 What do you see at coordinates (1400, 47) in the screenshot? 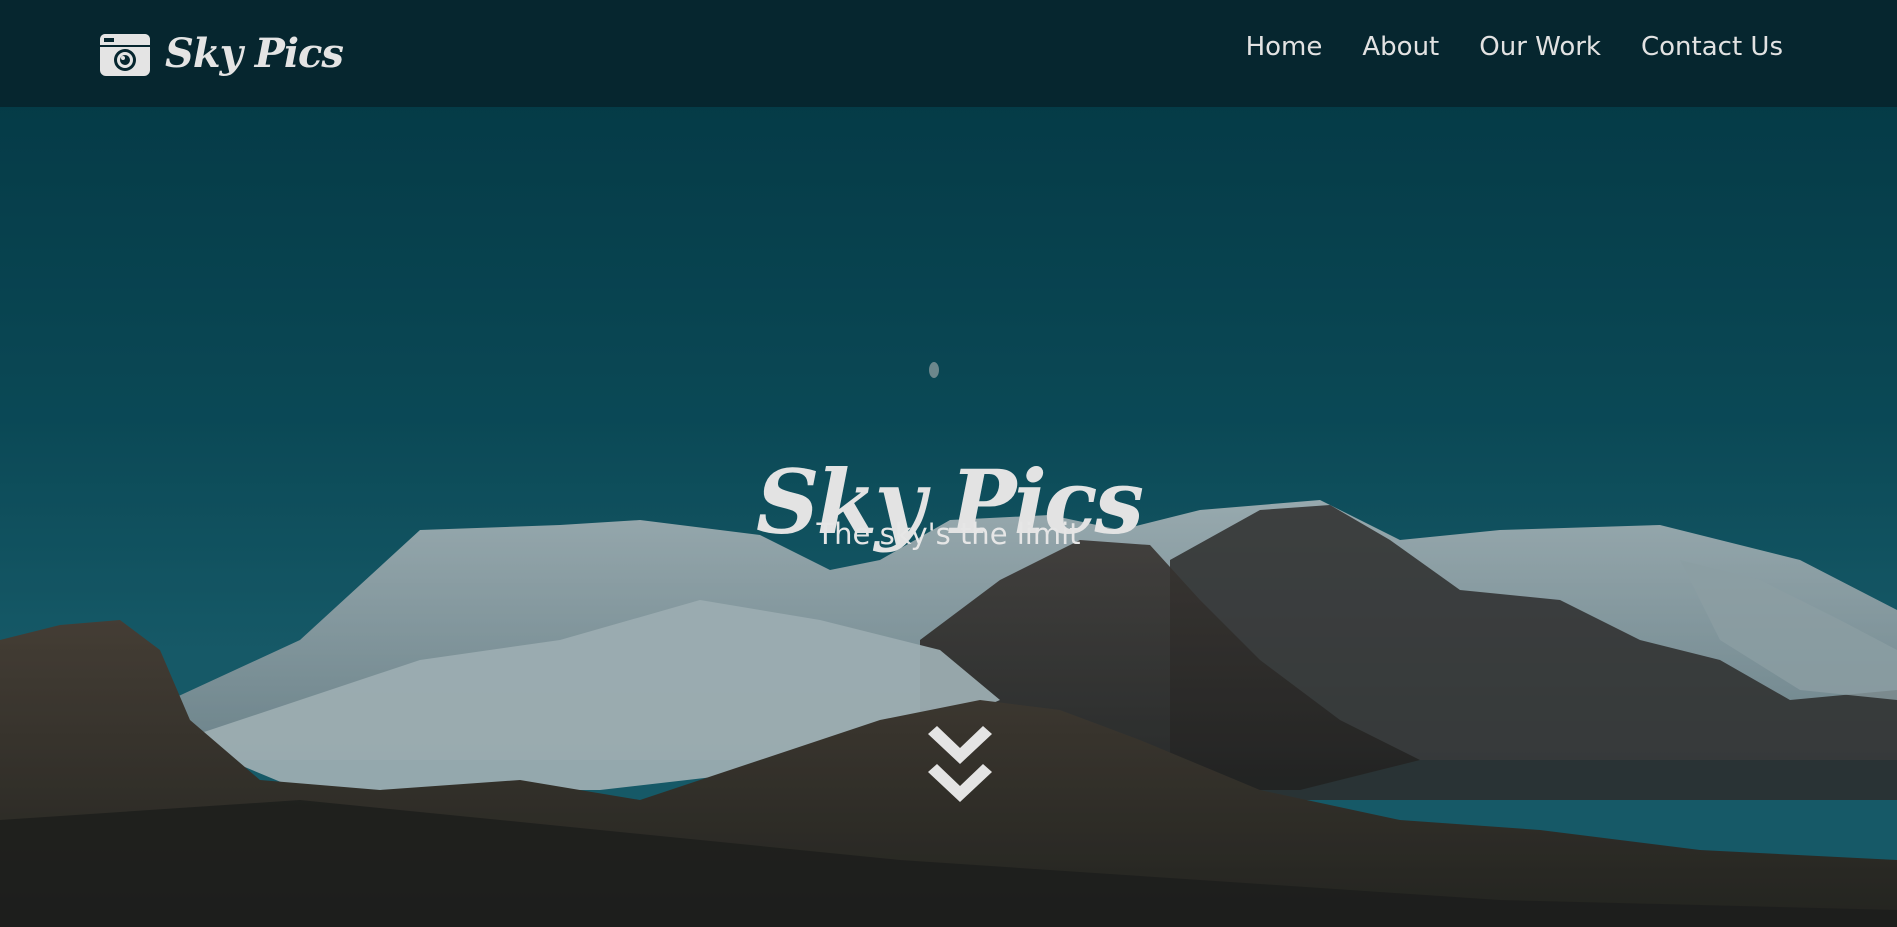
I see `nav-about-link: About` at bounding box center [1400, 47].